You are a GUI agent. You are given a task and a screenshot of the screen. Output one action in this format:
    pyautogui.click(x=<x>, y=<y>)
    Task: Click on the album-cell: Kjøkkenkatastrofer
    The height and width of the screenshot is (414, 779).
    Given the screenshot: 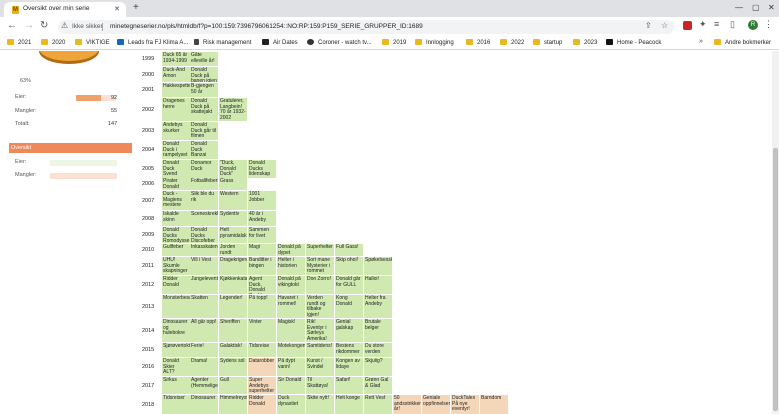 What is the action you would take?
    pyautogui.click(x=233, y=285)
    